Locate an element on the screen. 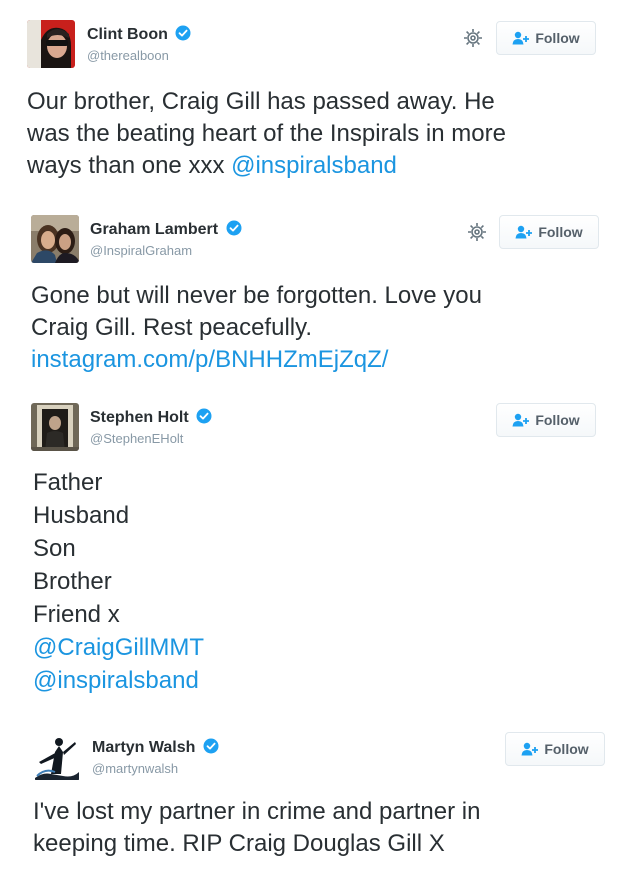 The height and width of the screenshot is (878, 624). mention-link: @CraigGillMMT is located at coordinates (118, 647).